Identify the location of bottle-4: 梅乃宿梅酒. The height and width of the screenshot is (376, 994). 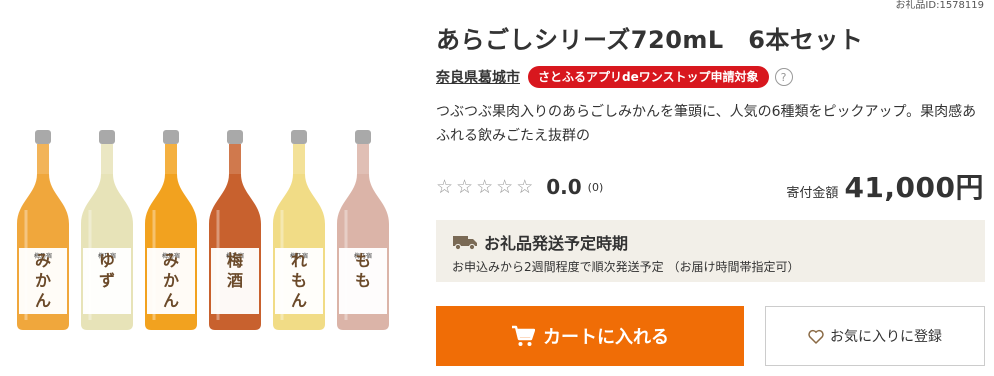
(235, 230).